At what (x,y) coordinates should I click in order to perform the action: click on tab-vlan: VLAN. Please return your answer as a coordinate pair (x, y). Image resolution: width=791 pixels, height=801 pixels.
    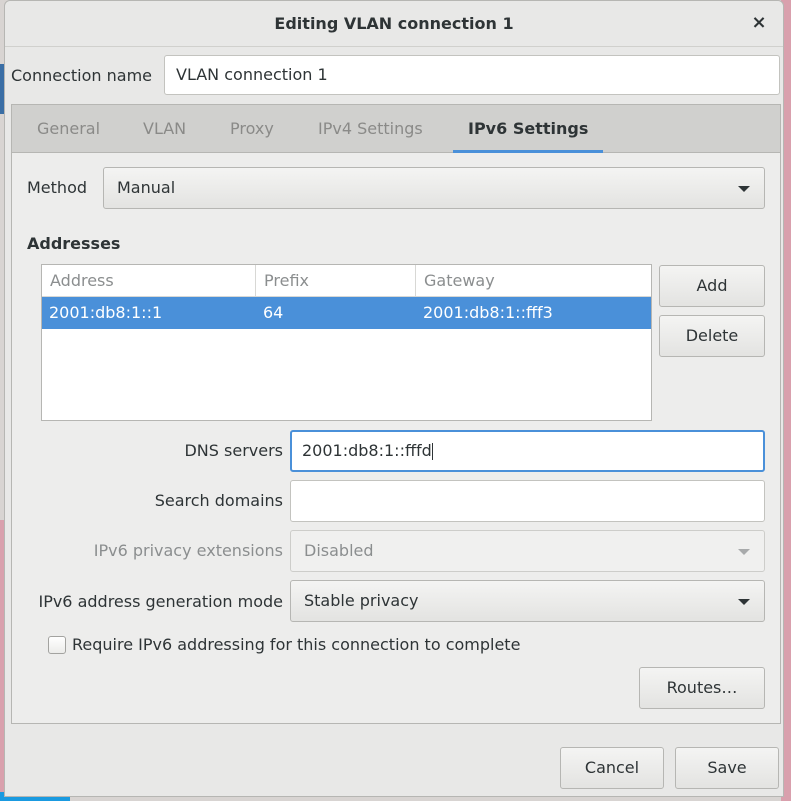
    Looking at the image, I should click on (164, 129).